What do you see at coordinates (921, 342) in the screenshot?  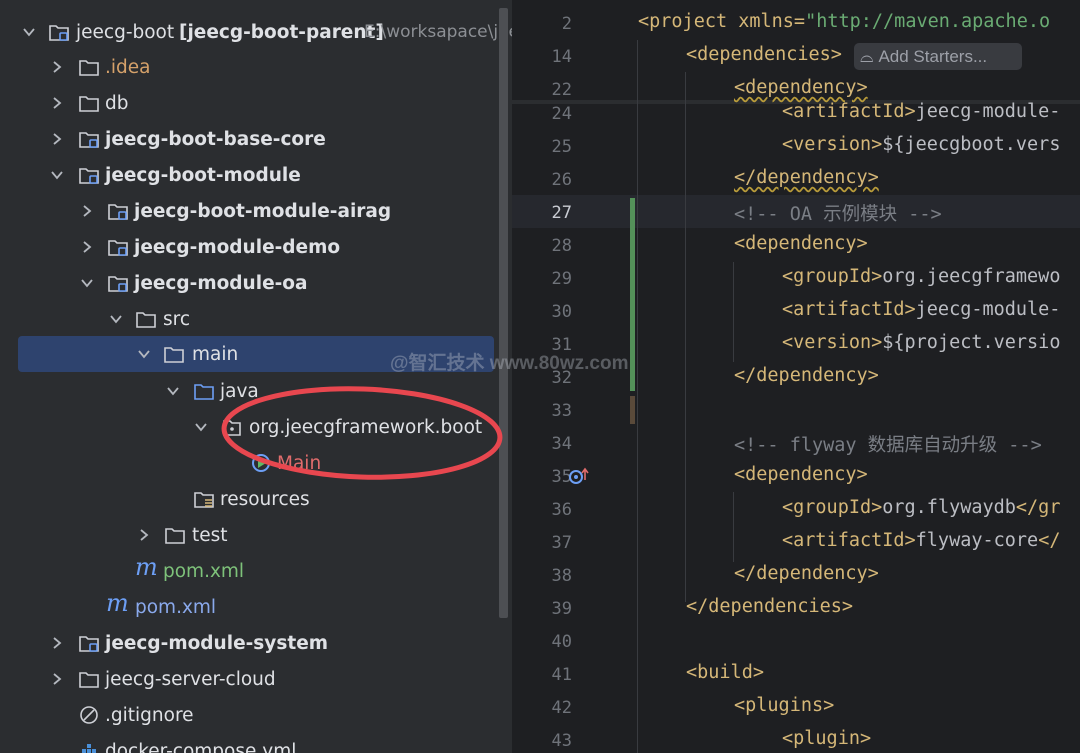 I see `code-line-31: <version>${project.versio` at bounding box center [921, 342].